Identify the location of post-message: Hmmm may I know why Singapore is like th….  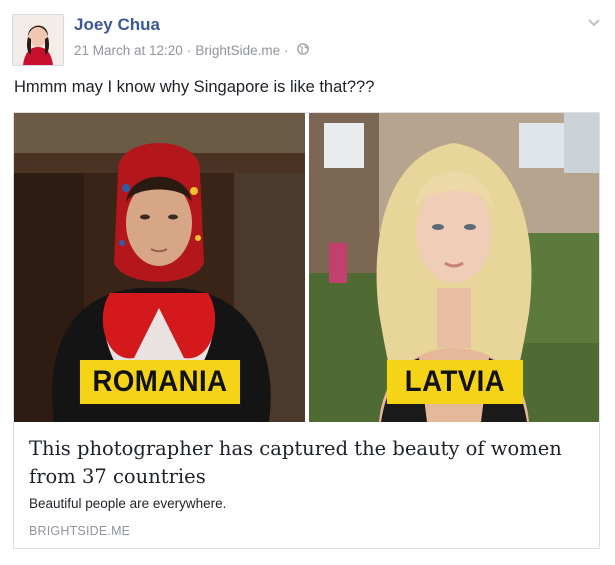
(194, 87).